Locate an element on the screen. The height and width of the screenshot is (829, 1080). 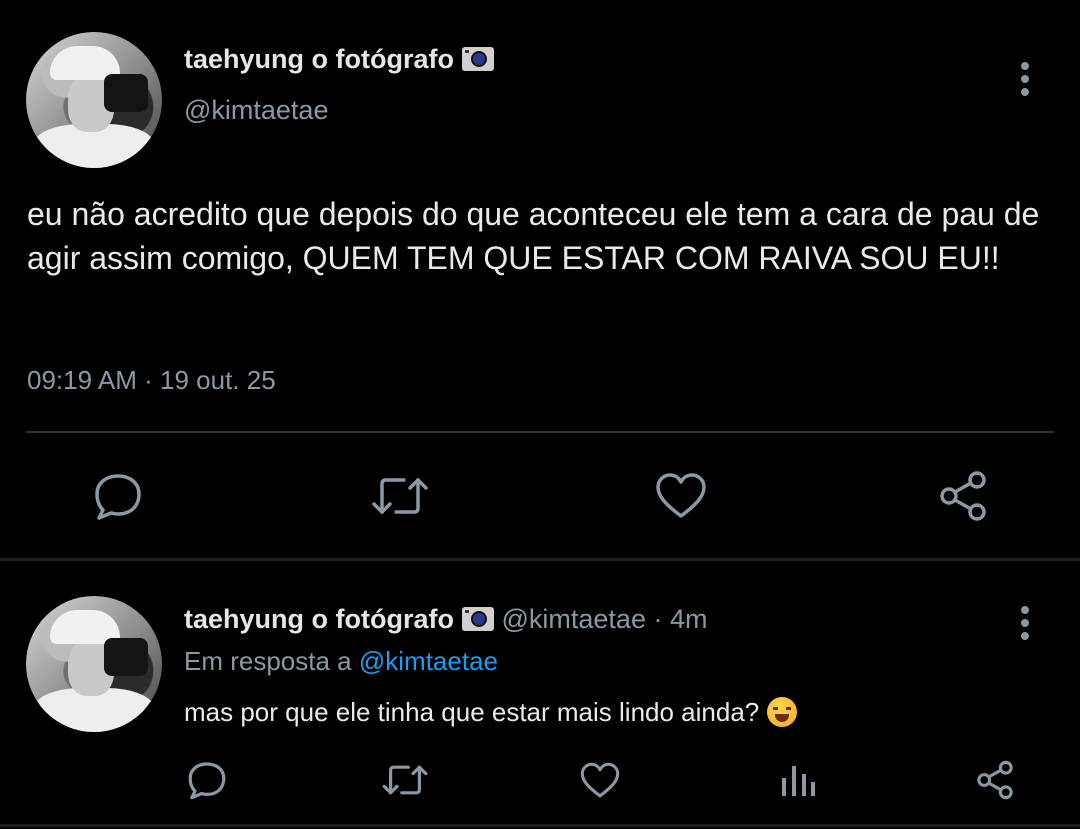
reply-like-button is located at coordinates (600, 780).